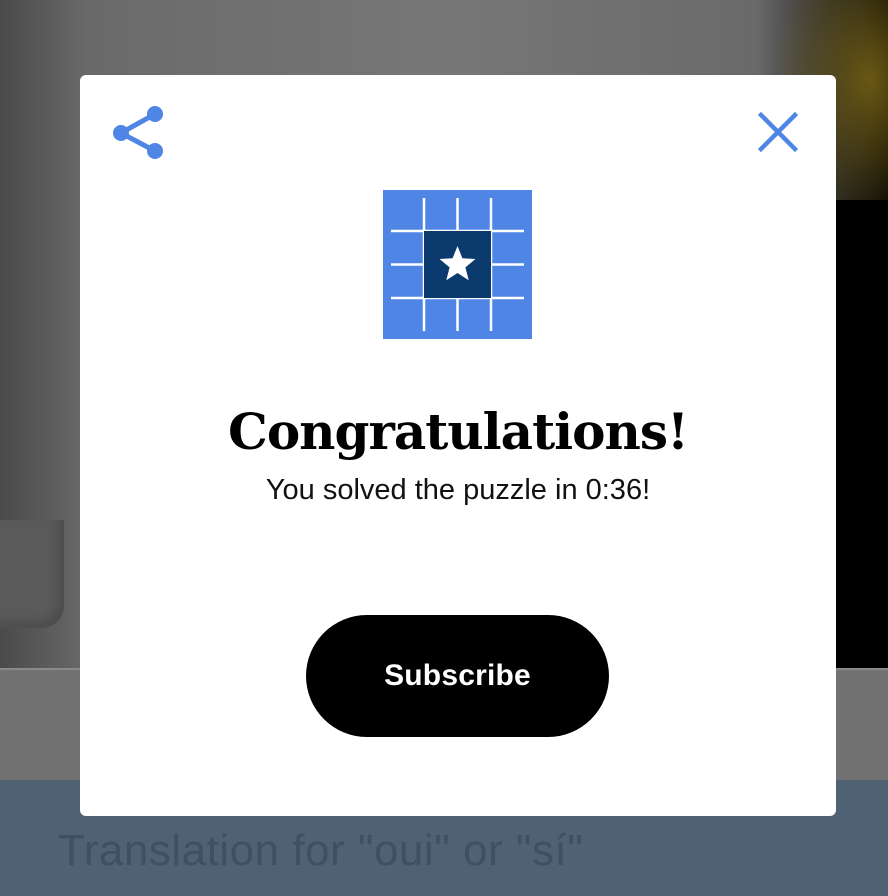 This screenshot has width=888, height=896. I want to click on background-clue-text: Translation for "oui" or "sí", so click(321, 850).